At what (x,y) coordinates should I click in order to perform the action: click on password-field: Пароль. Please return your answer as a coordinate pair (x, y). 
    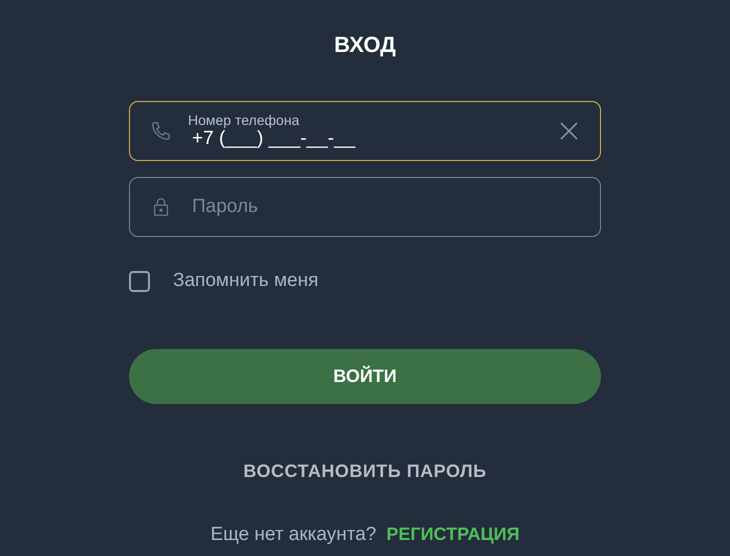
    Looking at the image, I should click on (365, 207).